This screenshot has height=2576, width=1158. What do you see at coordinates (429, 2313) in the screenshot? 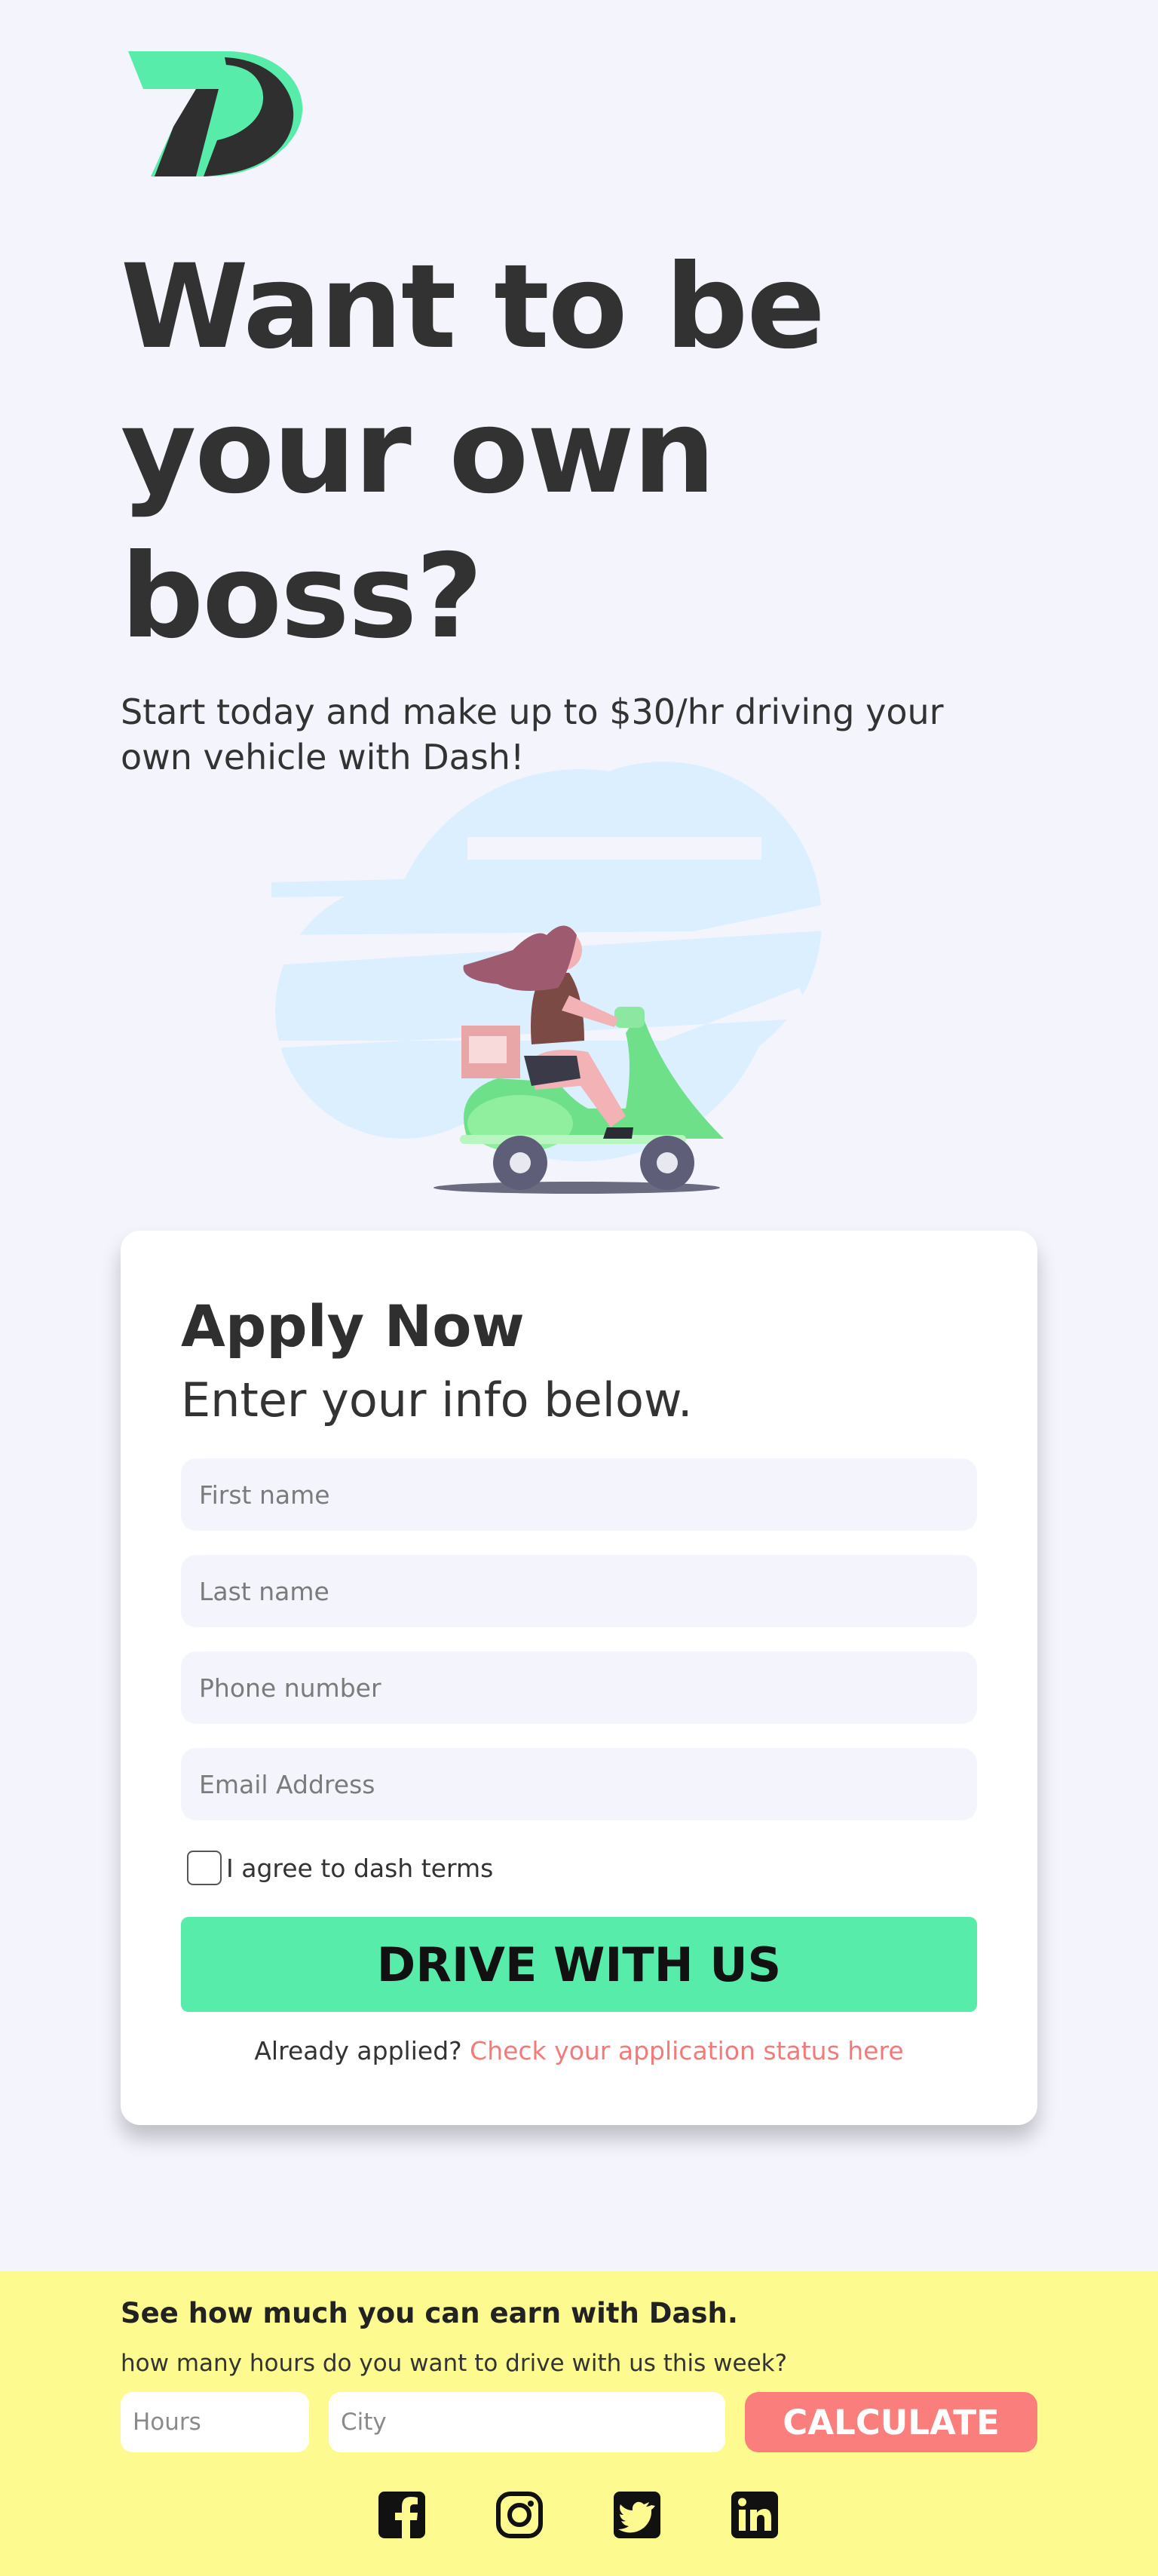
I see `earn-title: See how much you can earn with Dash.` at bounding box center [429, 2313].